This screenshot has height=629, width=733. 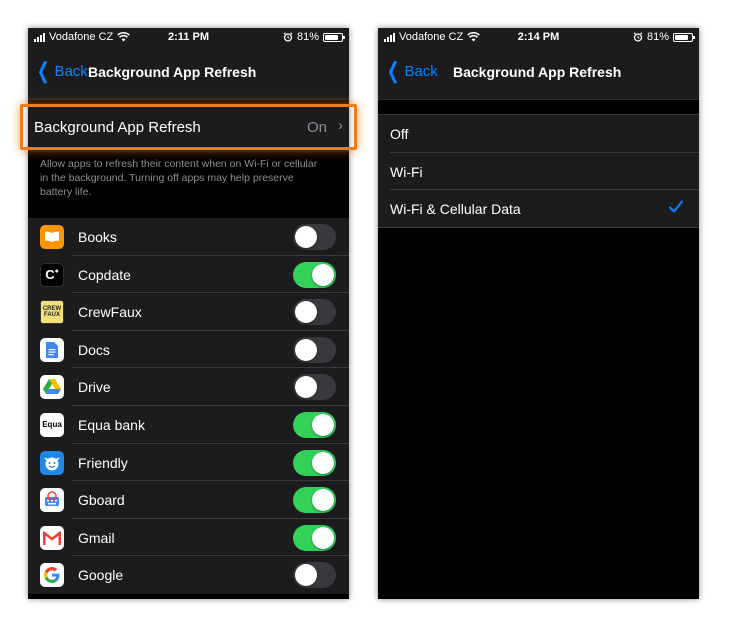 What do you see at coordinates (52, 424) in the screenshot?
I see `equa-bank-icon: Equa` at bounding box center [52, 424].